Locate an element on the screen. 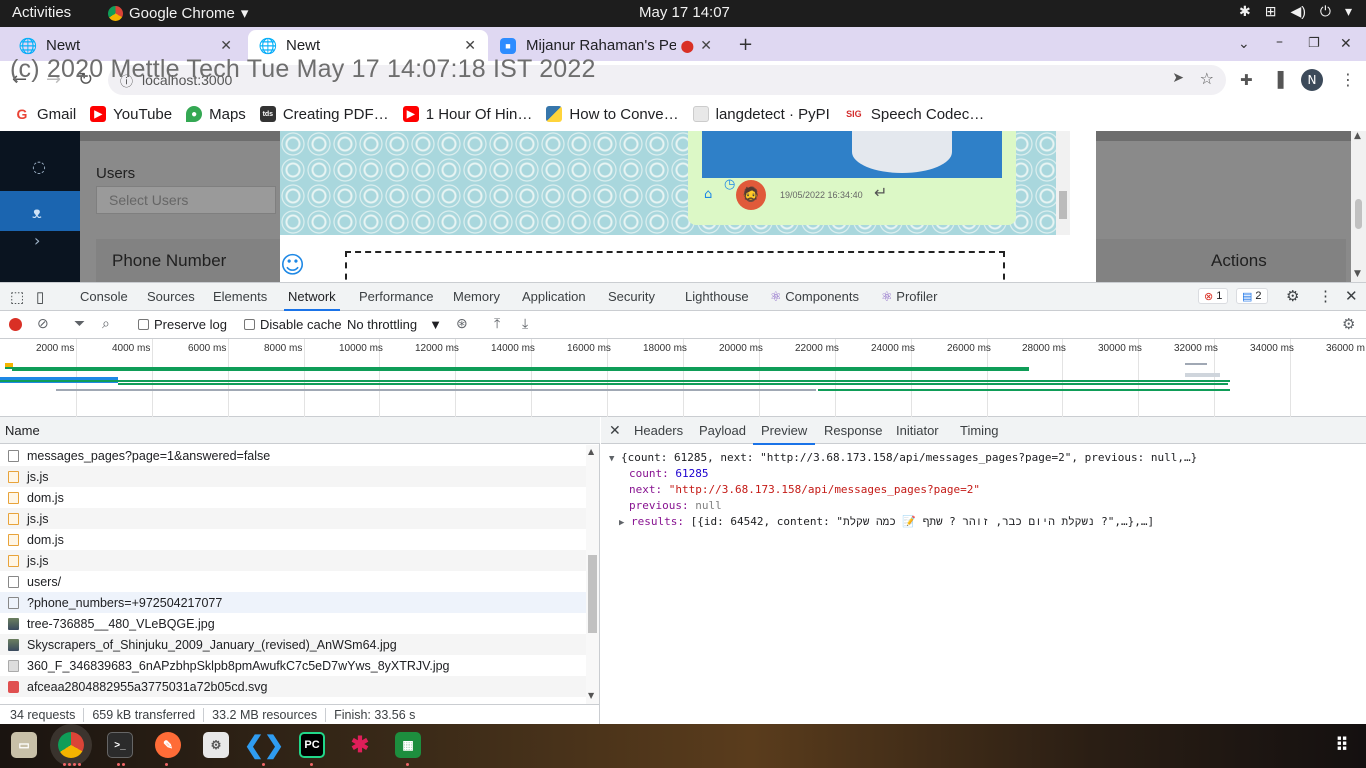 This screenshot has height=768, width=1366. bookmark-maps: ● Maps is located at coordinates (216, 114).